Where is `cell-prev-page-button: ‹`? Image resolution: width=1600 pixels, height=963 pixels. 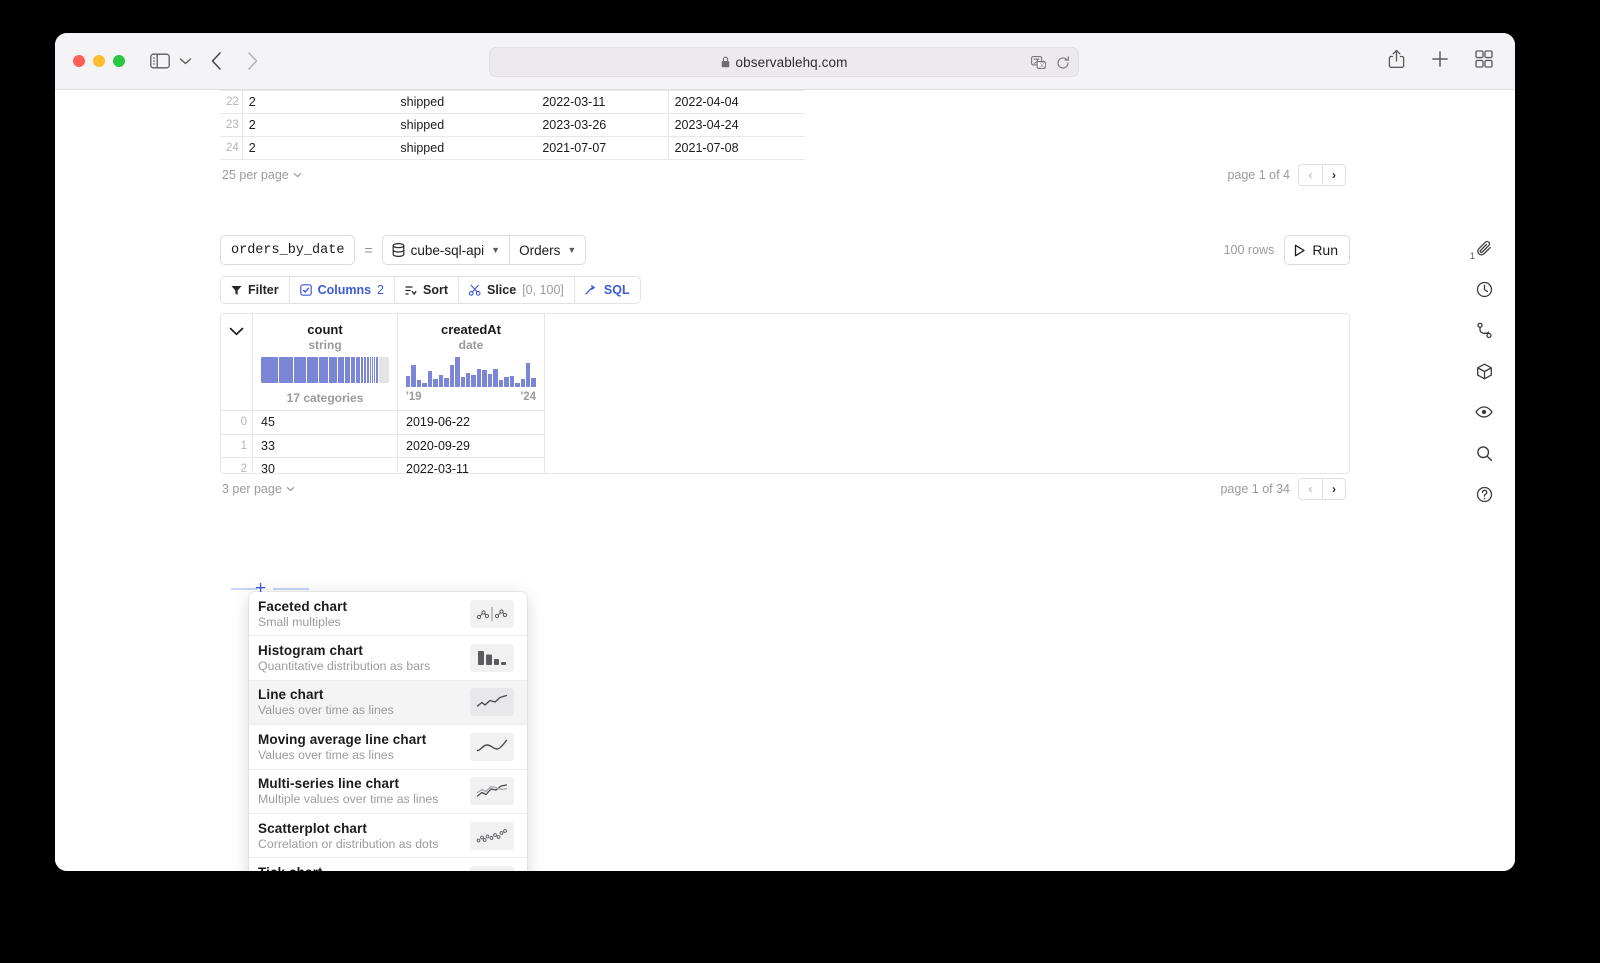
cell-prev-page-button: ‹ is located at coordinates (1310, 489).